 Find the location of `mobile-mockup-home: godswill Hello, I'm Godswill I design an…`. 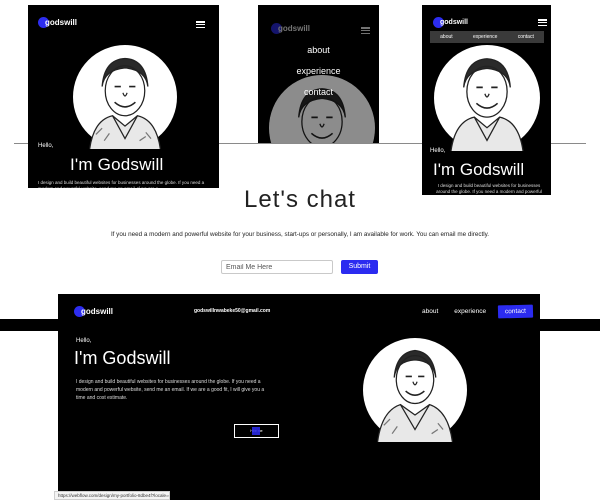

mobile-mockup-home: godswill Hello, I'm Godswill I design an… is located at coordinates (123, 96).